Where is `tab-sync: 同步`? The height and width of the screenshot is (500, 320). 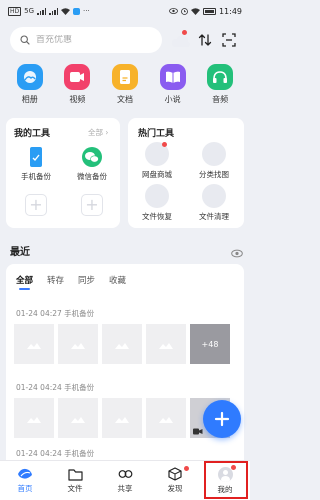
tab-sync: 同步 is located at coordinates (86, 282).